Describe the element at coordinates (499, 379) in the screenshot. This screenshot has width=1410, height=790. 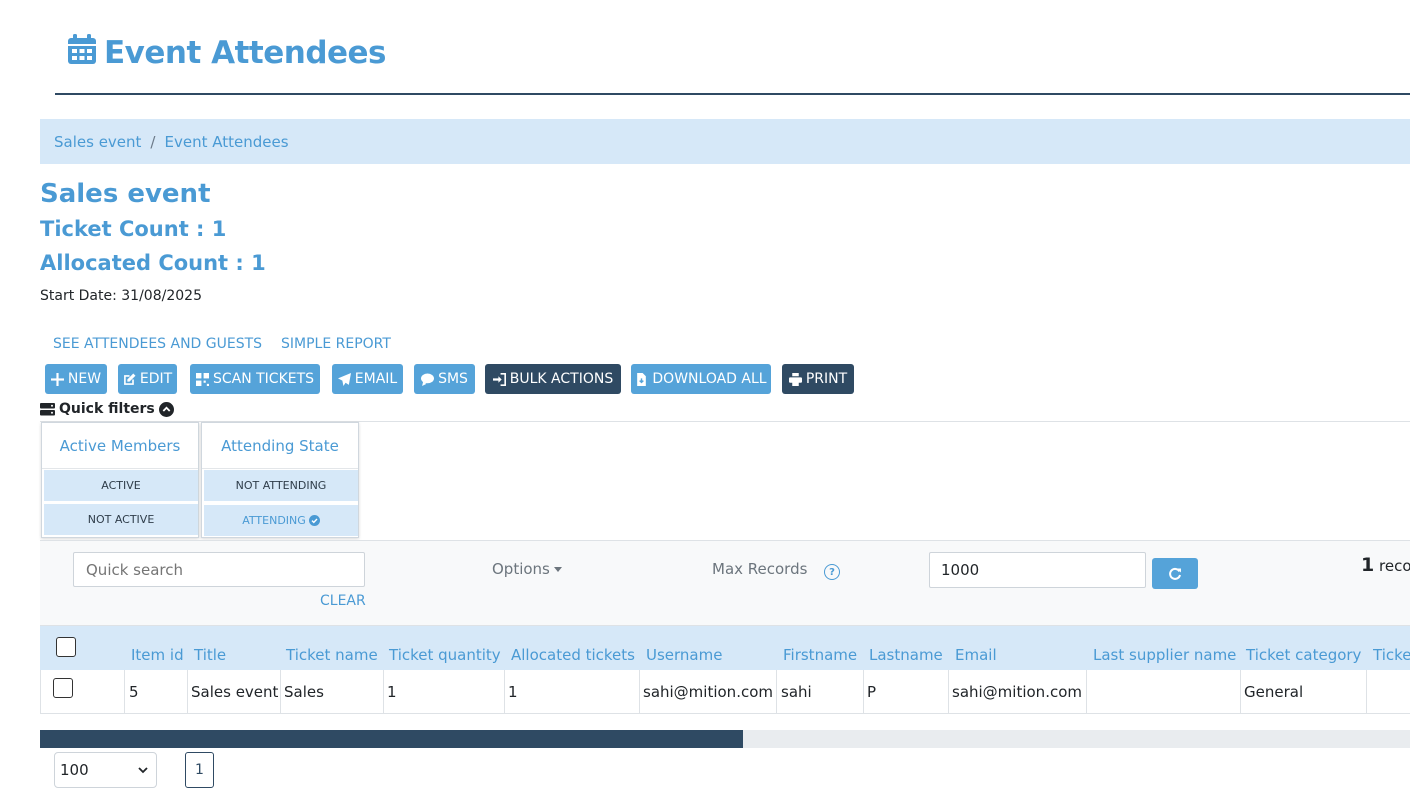
I see `sign-in-icon` at that location.